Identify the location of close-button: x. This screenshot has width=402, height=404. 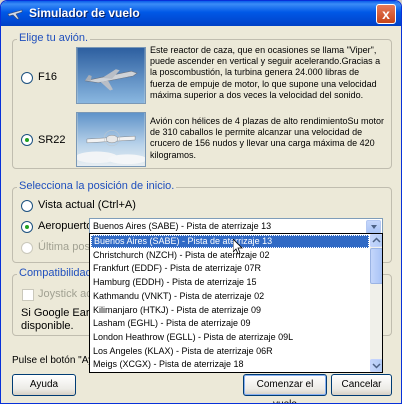
(386, 14).